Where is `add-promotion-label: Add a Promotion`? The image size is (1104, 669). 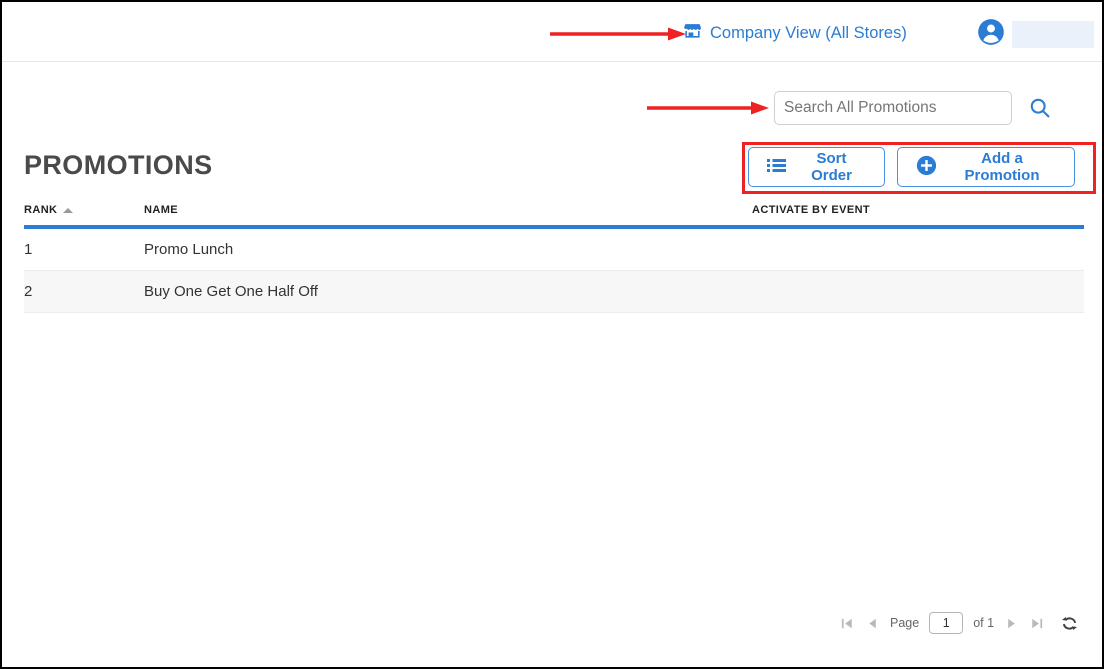 add-promotion-label: Add a Promotion is located at coordinates (1002, 167).